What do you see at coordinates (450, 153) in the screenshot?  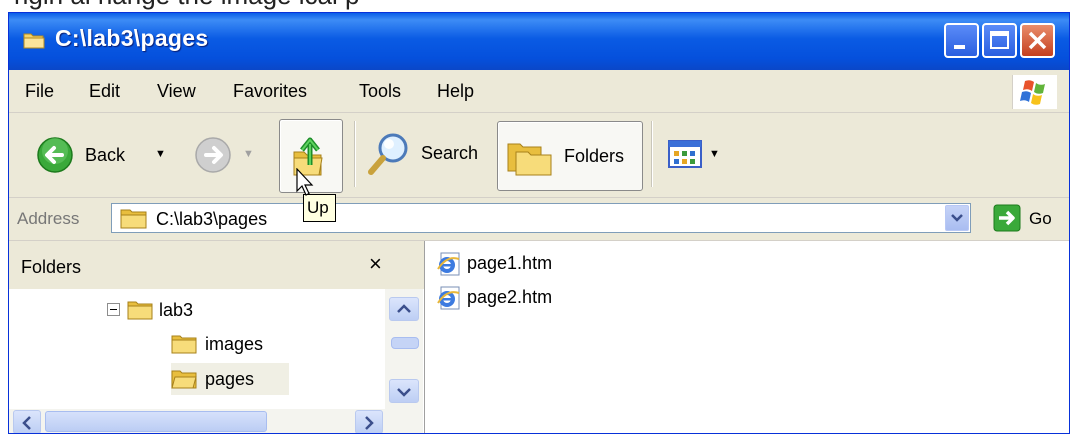 I see `search-label: Search` at bounding box center [450, 153].